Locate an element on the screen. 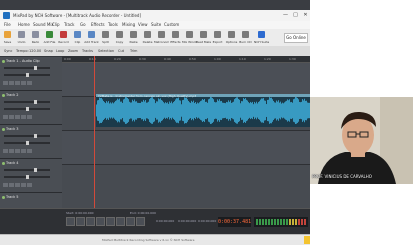  effects-button: Effects is located at coordinates (175, 37).